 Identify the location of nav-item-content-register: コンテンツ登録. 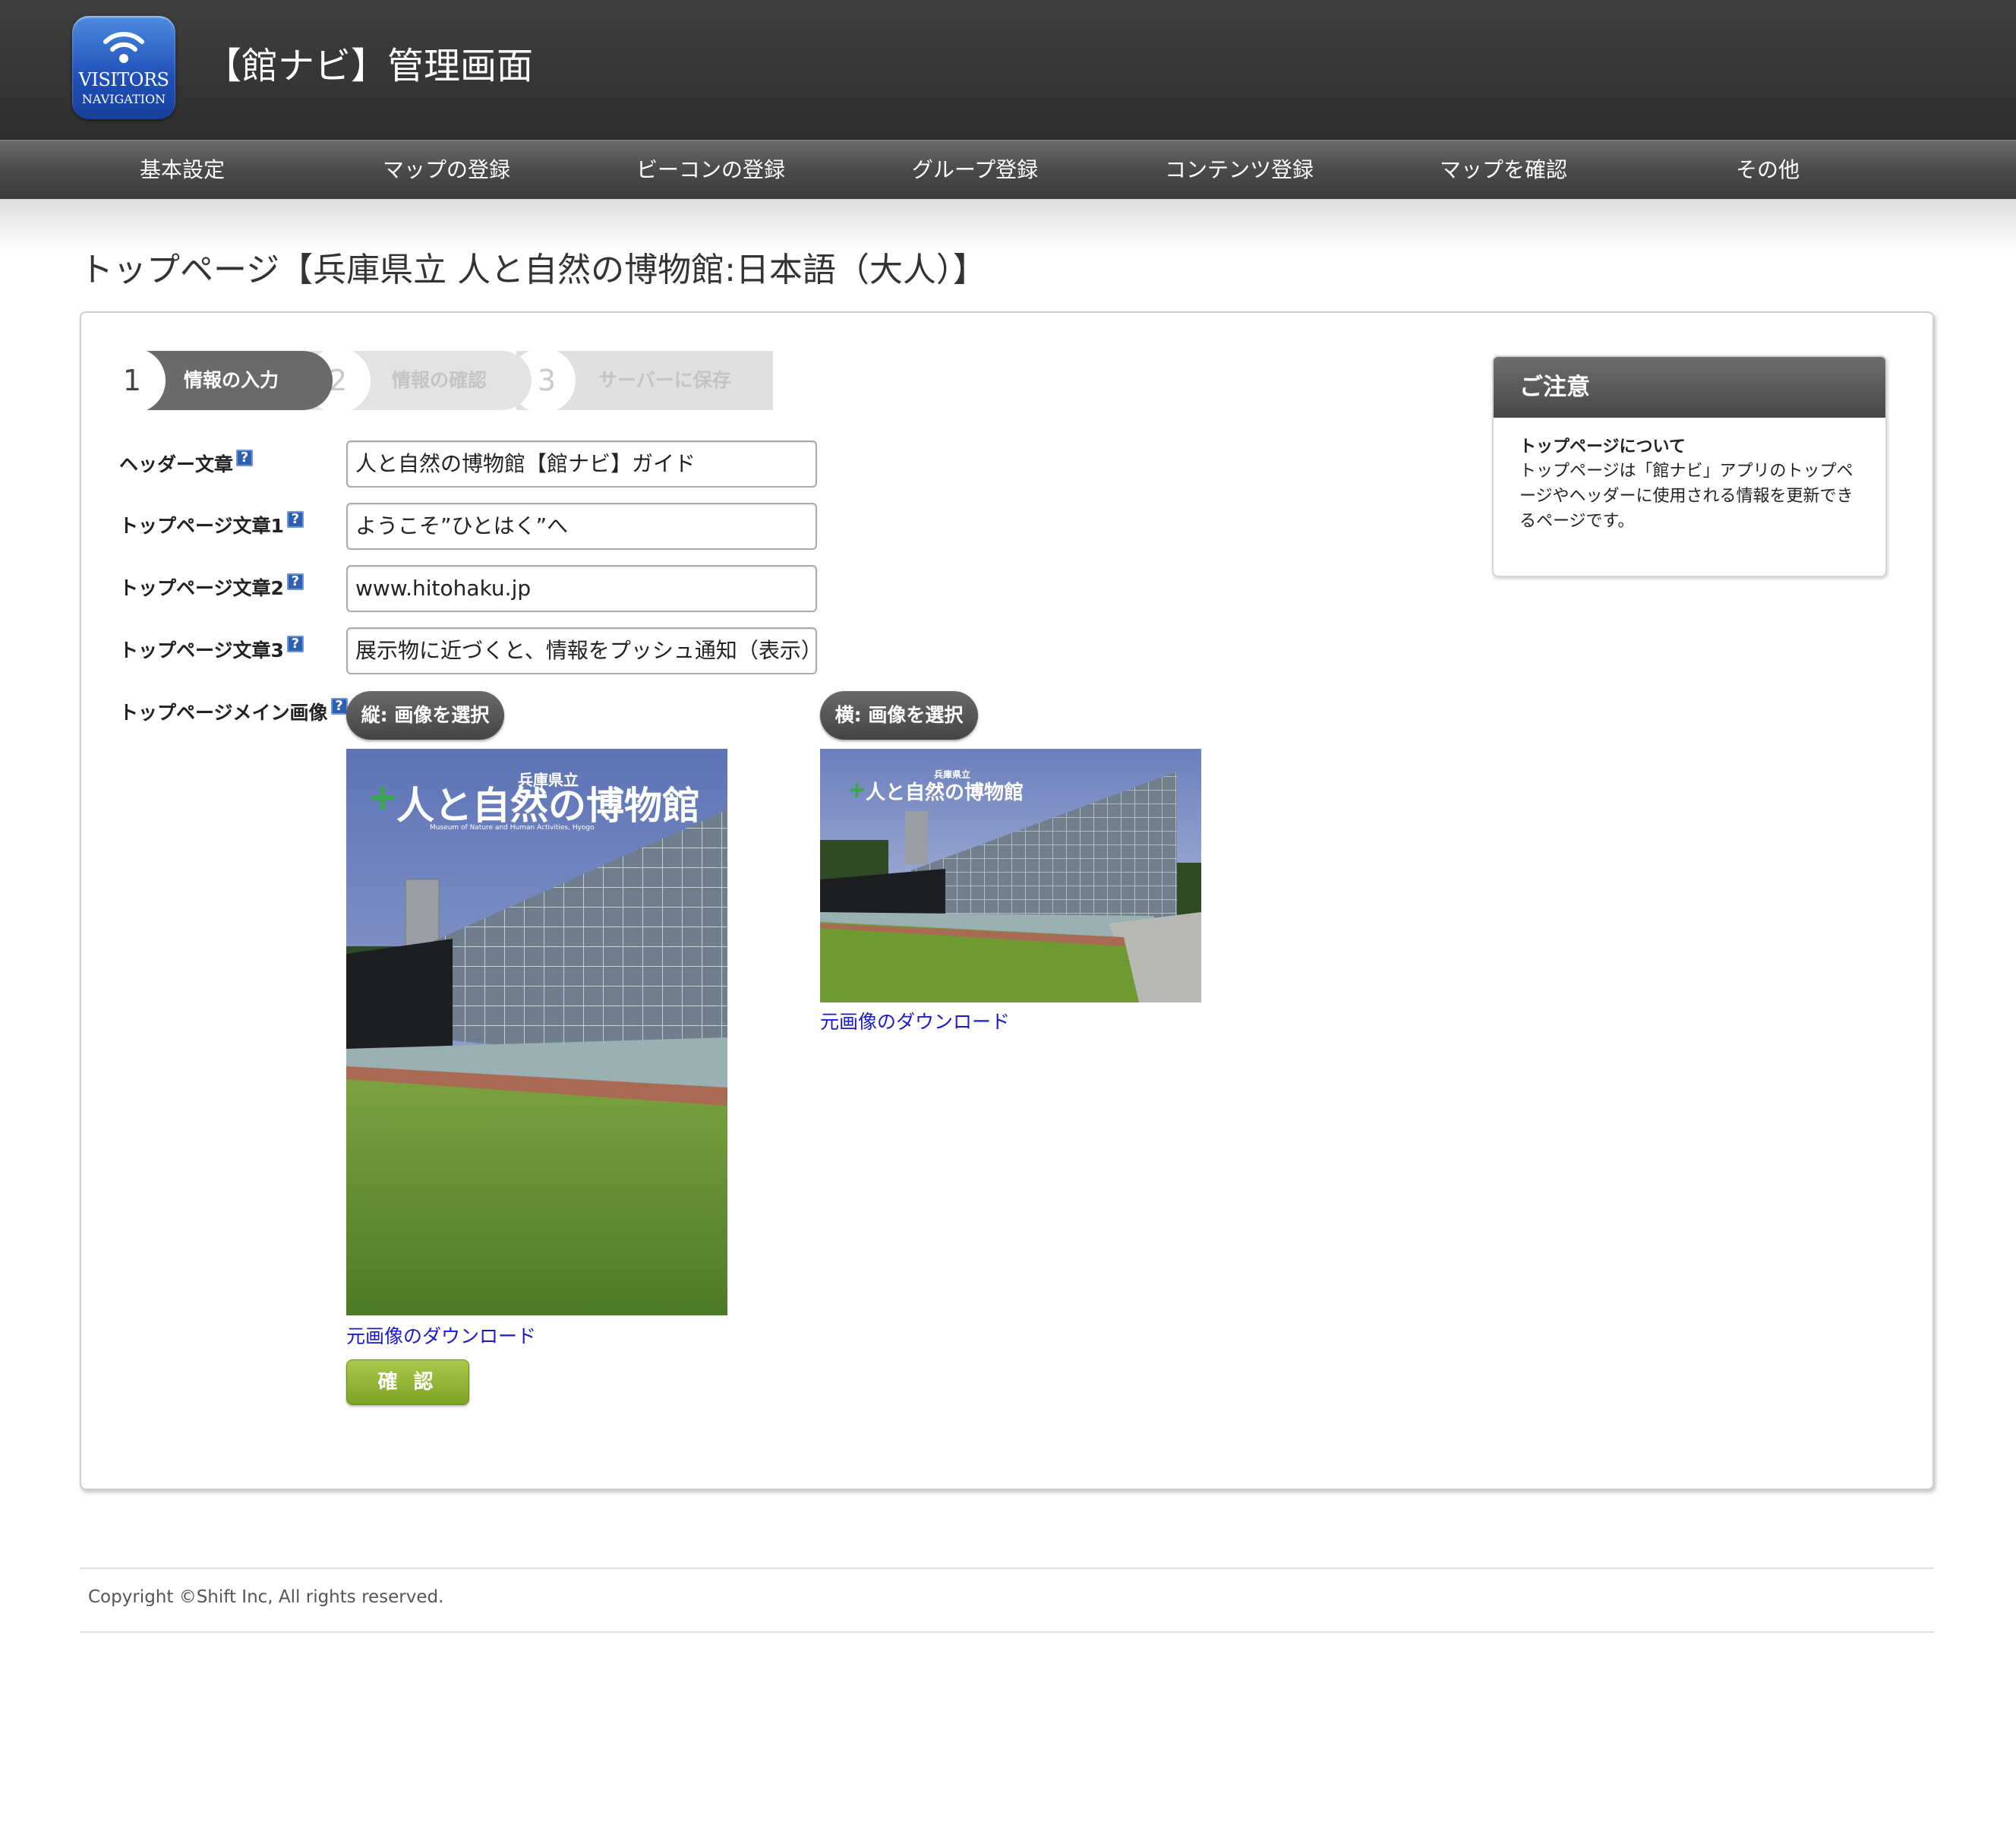
(1239, 170).